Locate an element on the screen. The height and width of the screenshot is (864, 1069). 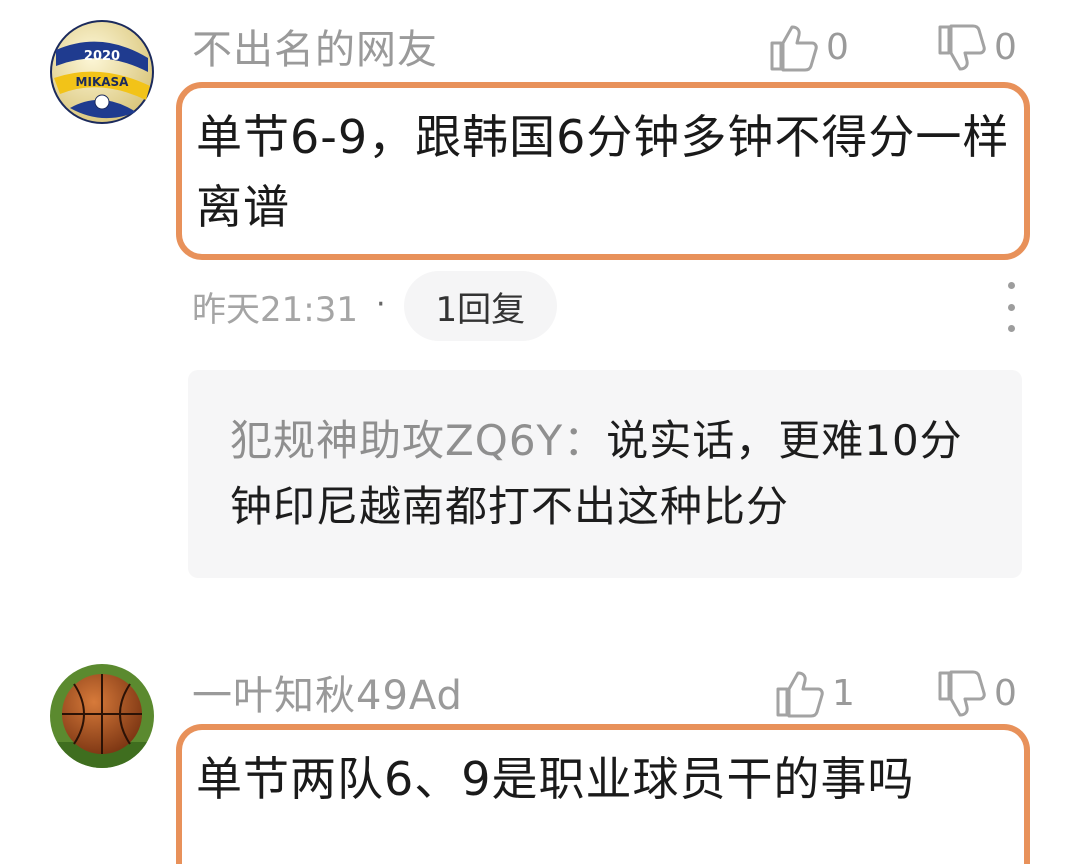
comment-meta: 昨天21:31 · 1回复 is located at coordinates (375, 306).